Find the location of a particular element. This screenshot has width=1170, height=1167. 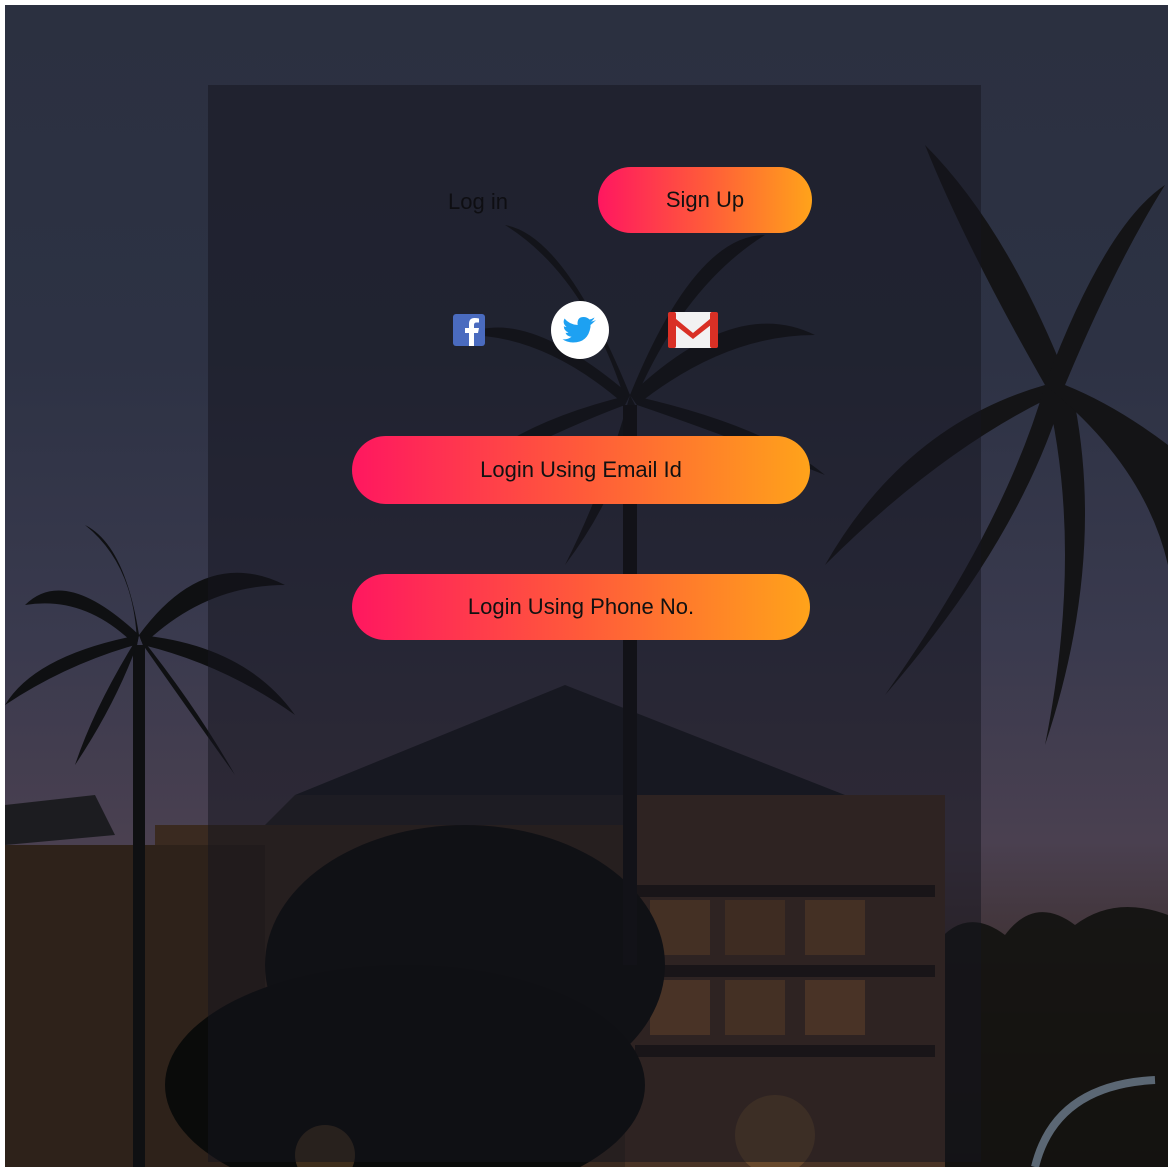

gmail-button is located at coordinates (693, 330).